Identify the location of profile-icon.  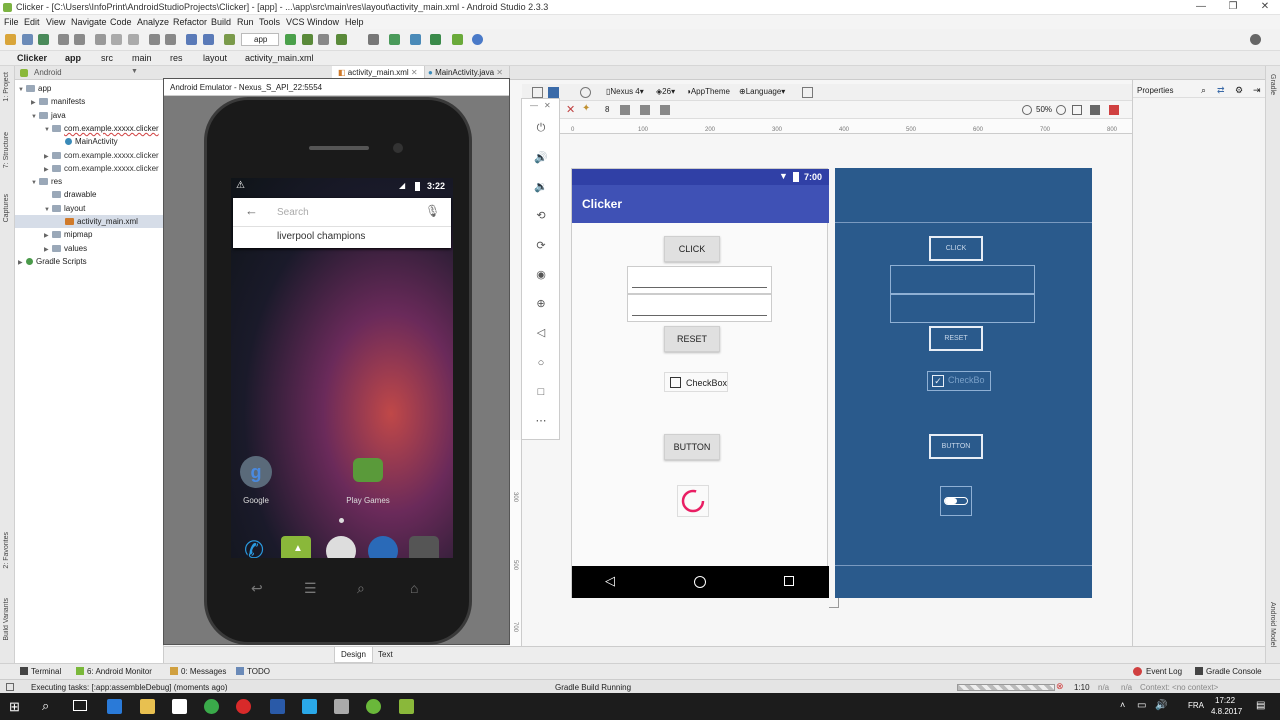
(323, 39).